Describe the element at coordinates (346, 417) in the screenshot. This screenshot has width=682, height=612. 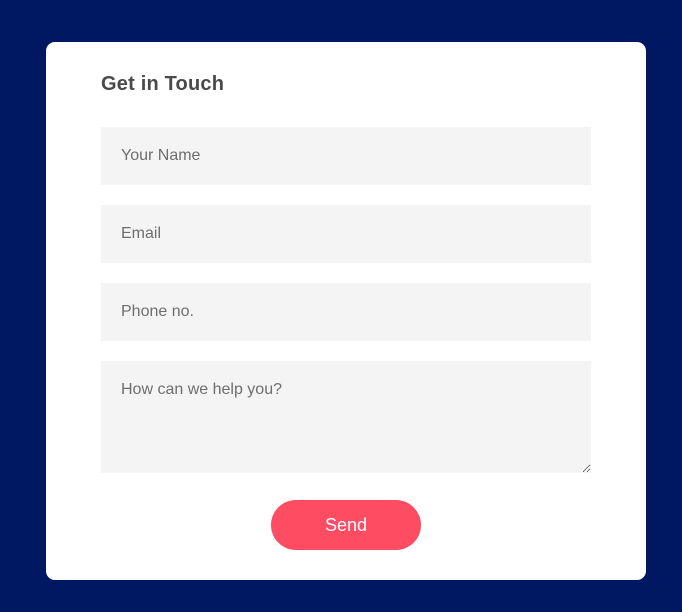
I see `message-textarea` at that location.